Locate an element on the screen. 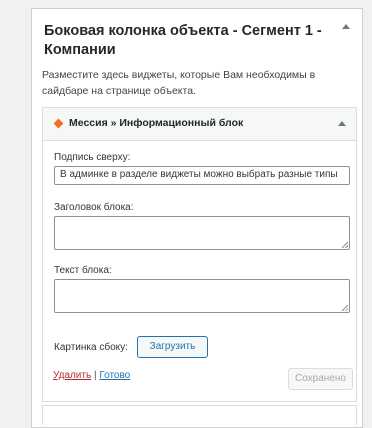 The height and width of the screenshot is (428, 372). delete-link: Удалить is located at coordinates (72, 375).